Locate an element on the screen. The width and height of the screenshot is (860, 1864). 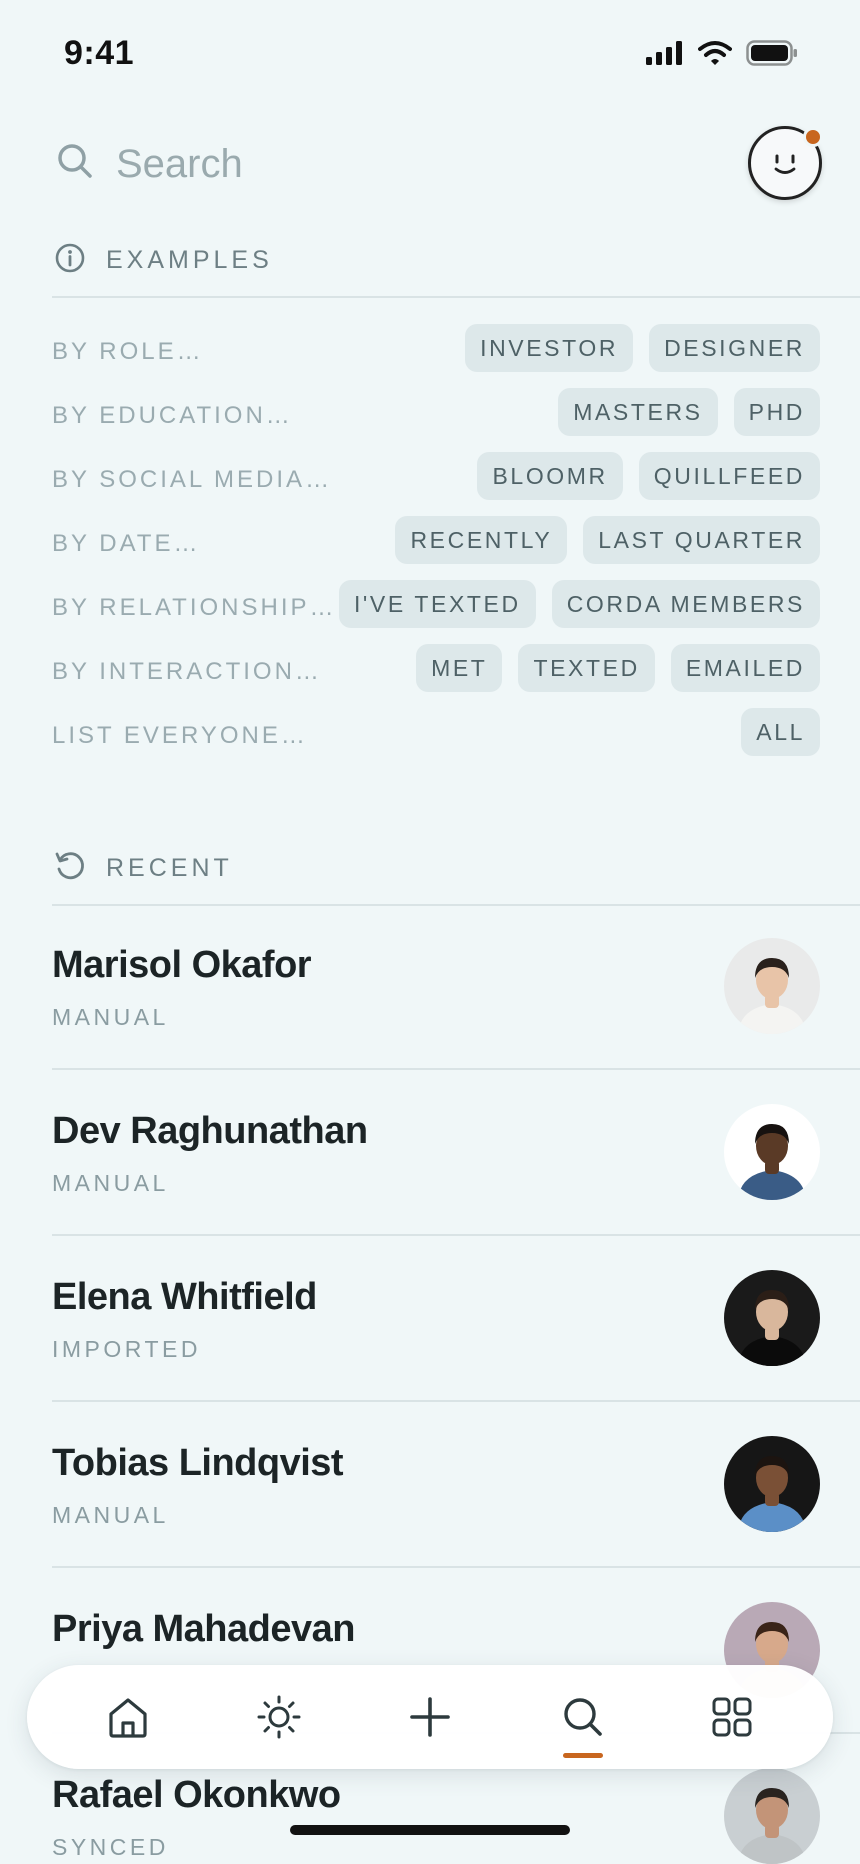
tab-add is located at coordinates (430, 1717).